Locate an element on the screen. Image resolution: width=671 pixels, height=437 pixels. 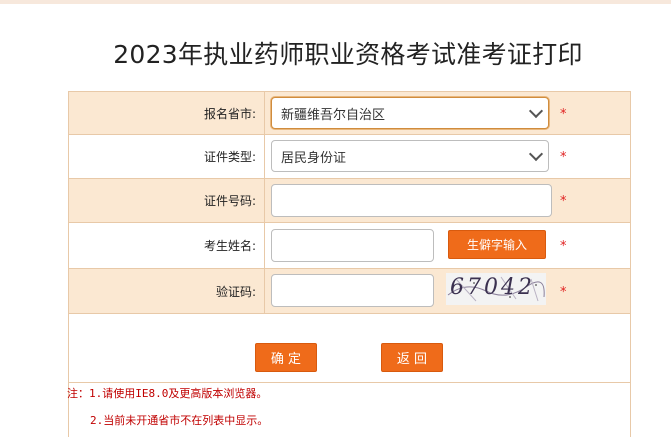
confirm-button: 确 定 is located at coordinates (286, 357).